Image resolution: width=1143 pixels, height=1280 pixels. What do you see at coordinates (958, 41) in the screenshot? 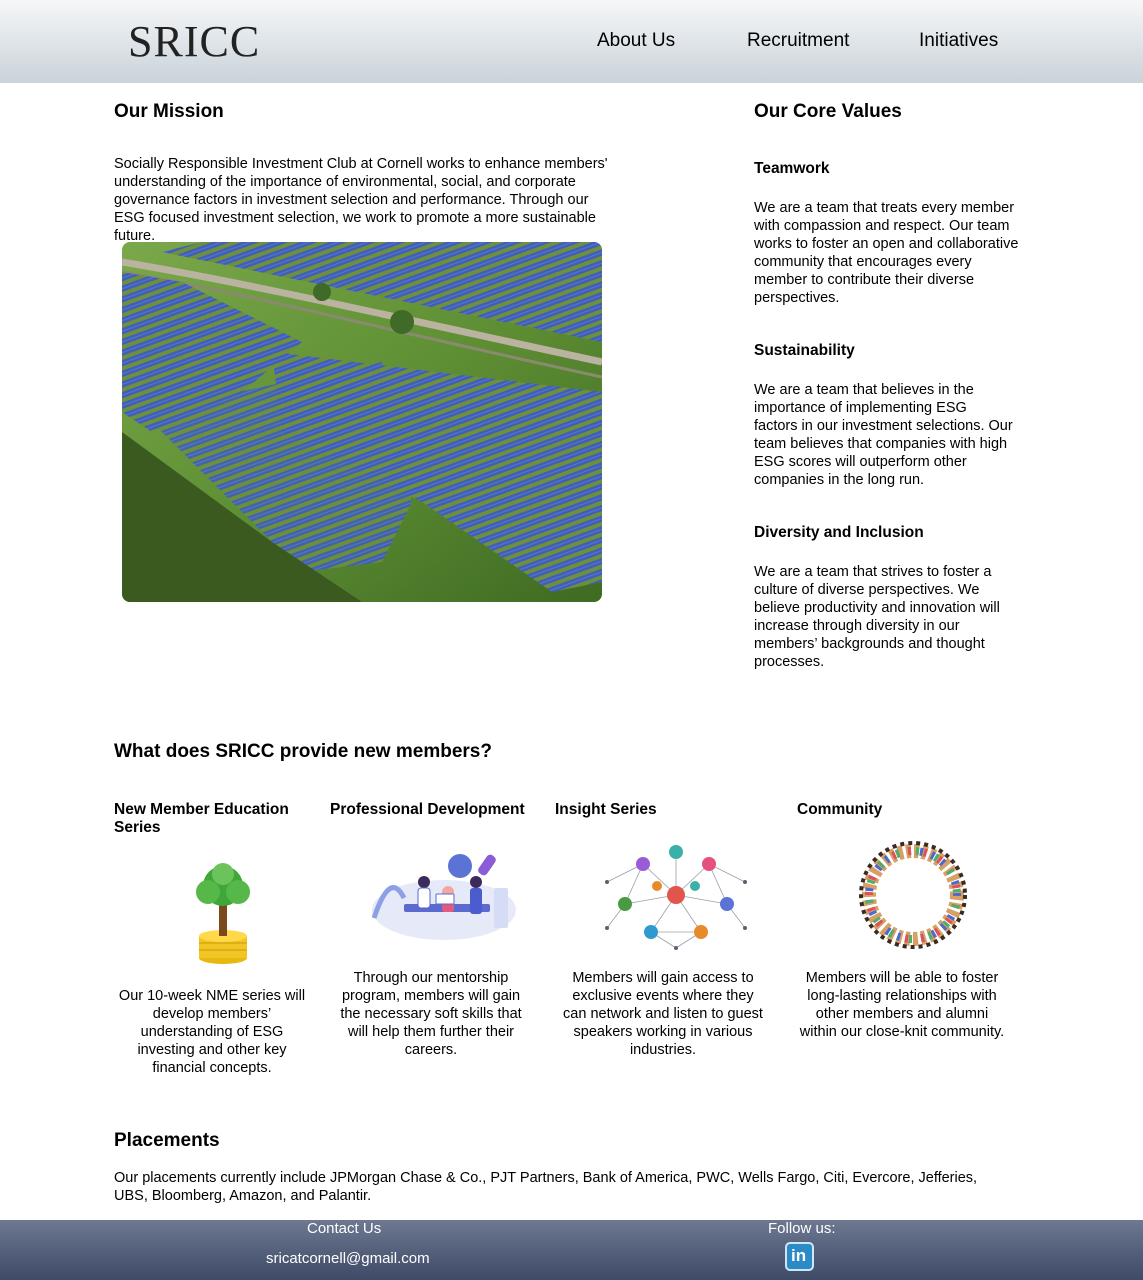
I see `nav-initiatives: Initiatives` at bounding box center [958, 41].